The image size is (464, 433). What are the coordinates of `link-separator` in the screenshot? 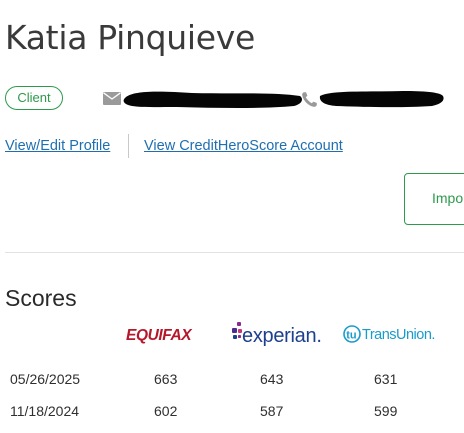 It's located at (128, 146).